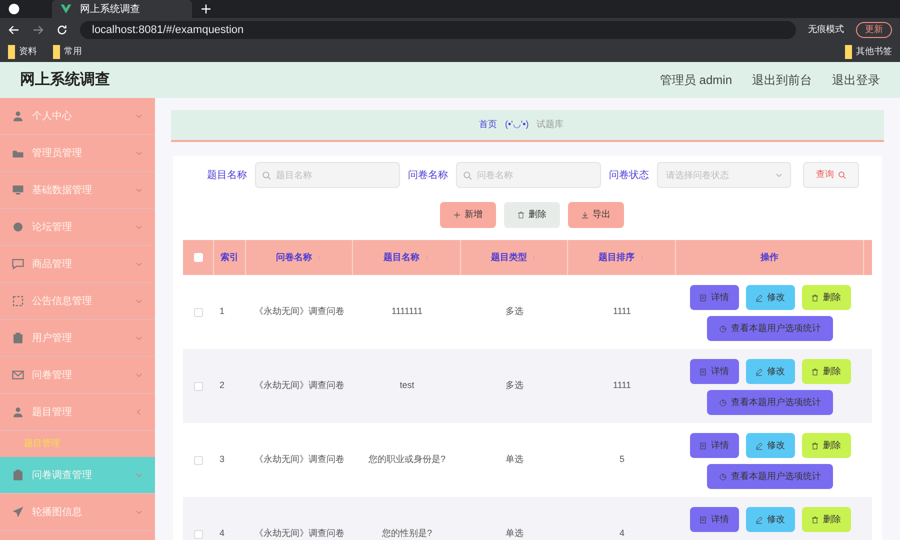  Describe the element at coordinates (52, 117) in the screenshot. I see `sidebar-label: 个人中心` at that location.